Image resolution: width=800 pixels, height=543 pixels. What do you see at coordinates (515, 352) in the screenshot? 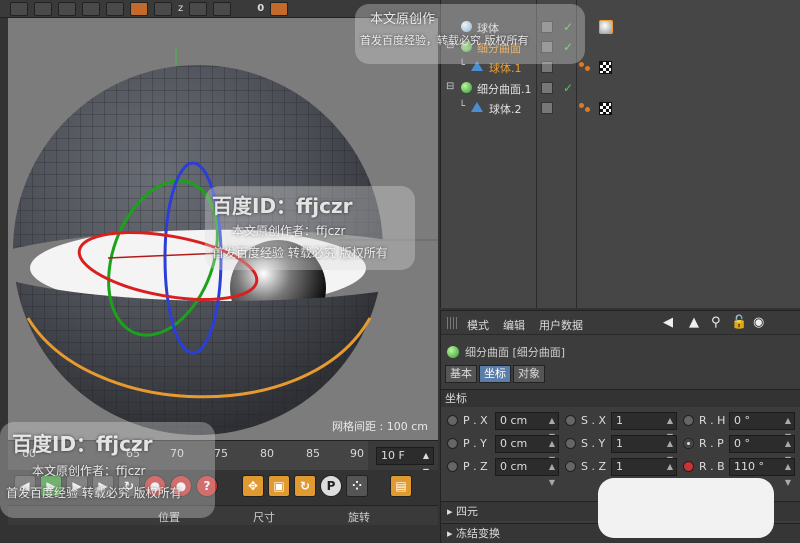
I see `object-title: 细分曲面 [细分曲面]` at bounding box center [515, 352].